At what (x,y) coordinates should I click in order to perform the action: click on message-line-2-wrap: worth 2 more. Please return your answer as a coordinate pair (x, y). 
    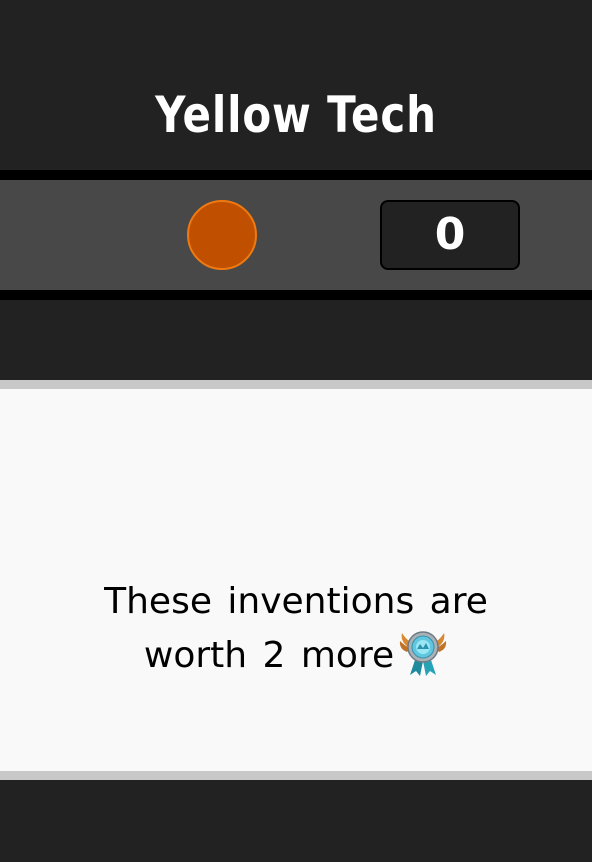
    Looking at the image, I should click on (296, 656).